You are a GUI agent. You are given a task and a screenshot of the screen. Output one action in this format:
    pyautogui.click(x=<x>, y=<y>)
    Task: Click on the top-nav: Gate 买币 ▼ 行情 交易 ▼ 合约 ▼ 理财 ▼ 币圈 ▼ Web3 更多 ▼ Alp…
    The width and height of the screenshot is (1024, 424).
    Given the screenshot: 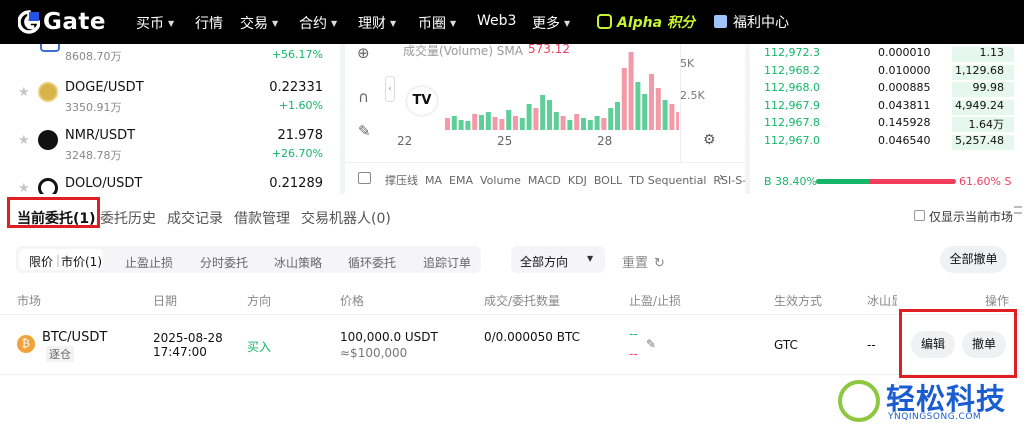 What is the action you would take?
    pyautogui.click(x=512, y=22)
    